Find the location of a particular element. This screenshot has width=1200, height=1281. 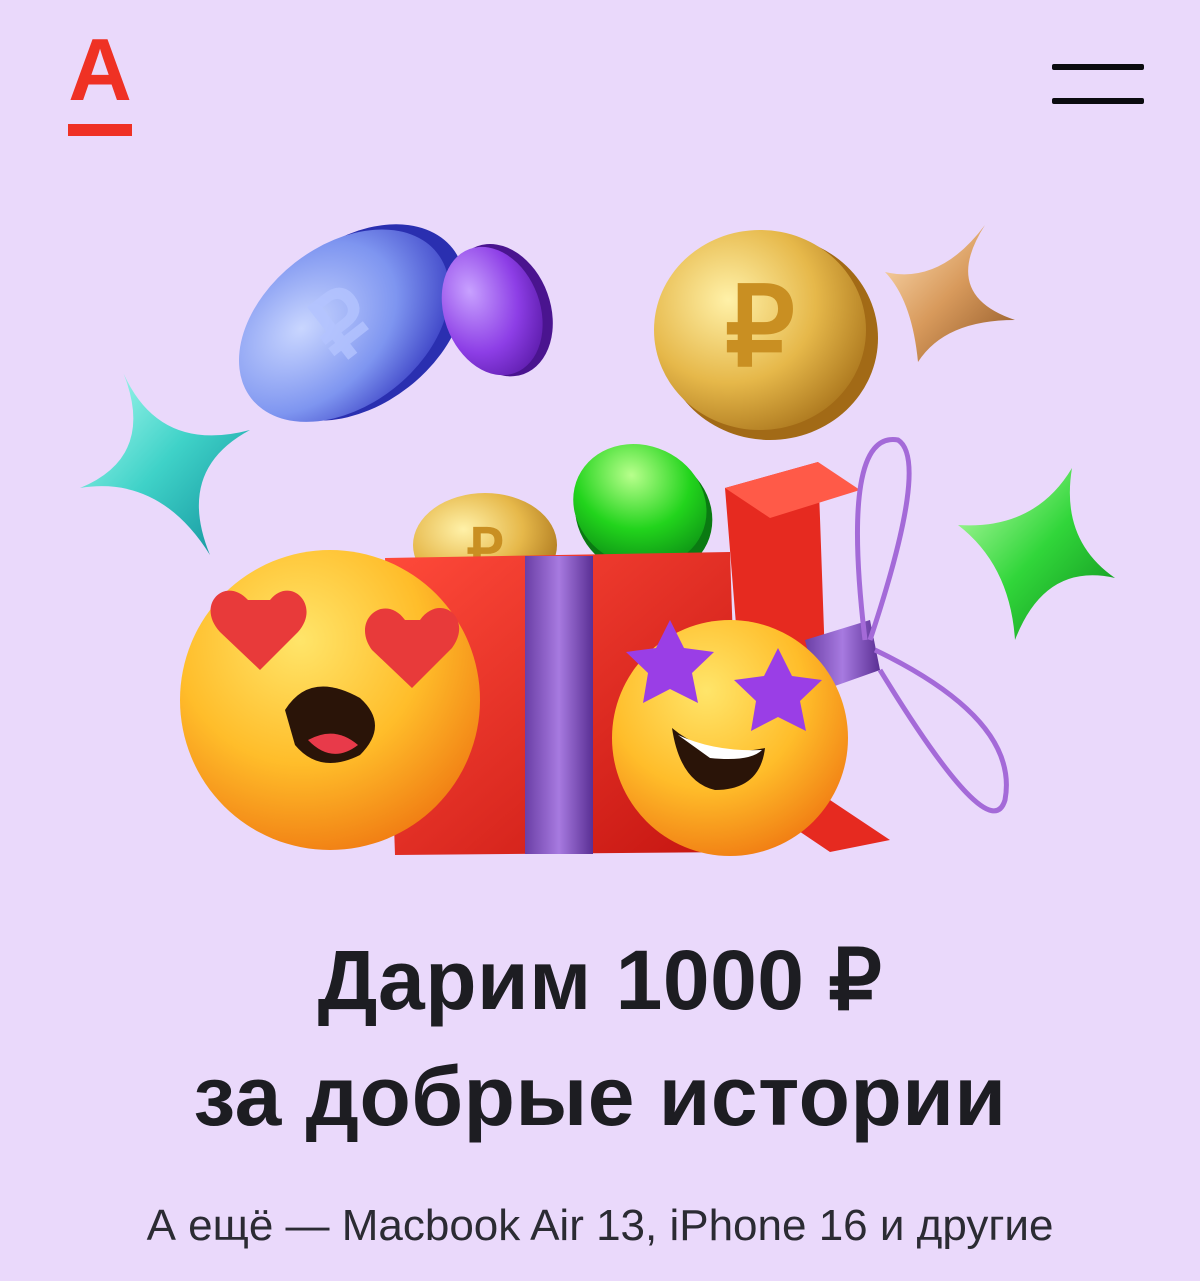

promo-title-line2: за добрые истории is located at coordinates (600, 1096).